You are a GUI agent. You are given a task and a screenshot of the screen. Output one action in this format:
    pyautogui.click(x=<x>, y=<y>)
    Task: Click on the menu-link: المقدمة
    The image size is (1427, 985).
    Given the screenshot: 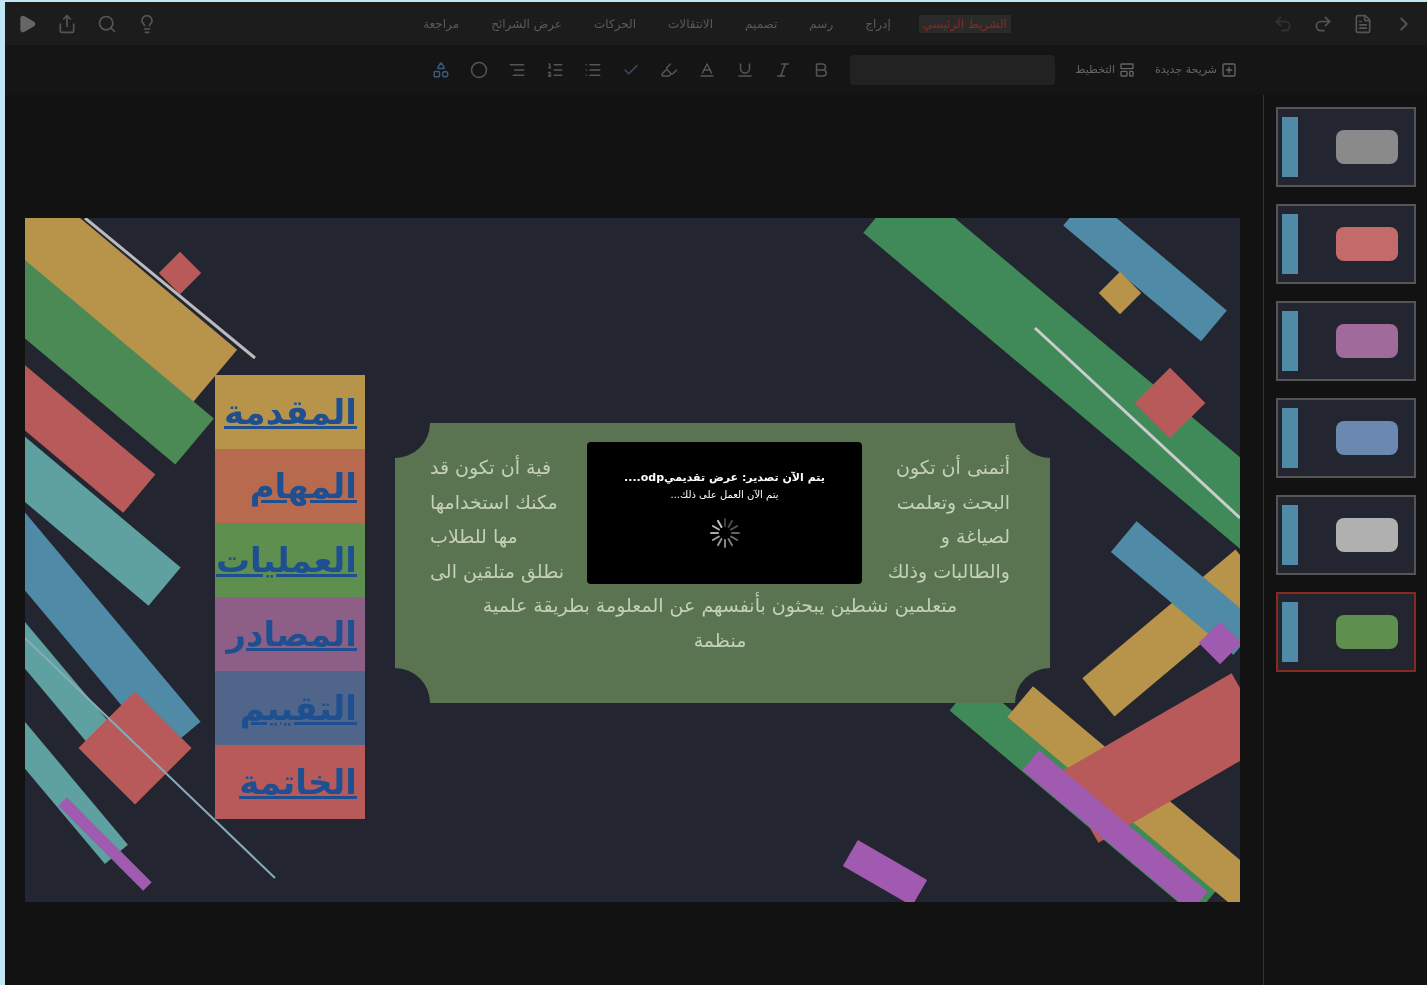 What is the action you would take?
    pyautogui.click(x=290, y=412)
    